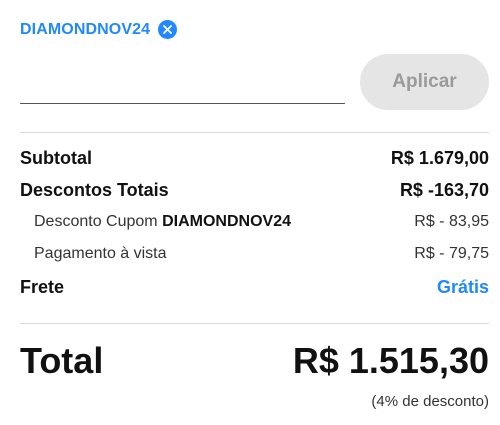 The width and height of the screenshot is (500, 425). Describe the element at coordinates (390, 360) in the screenshot. I see `total-value: R$ 1.515,30` at that location.